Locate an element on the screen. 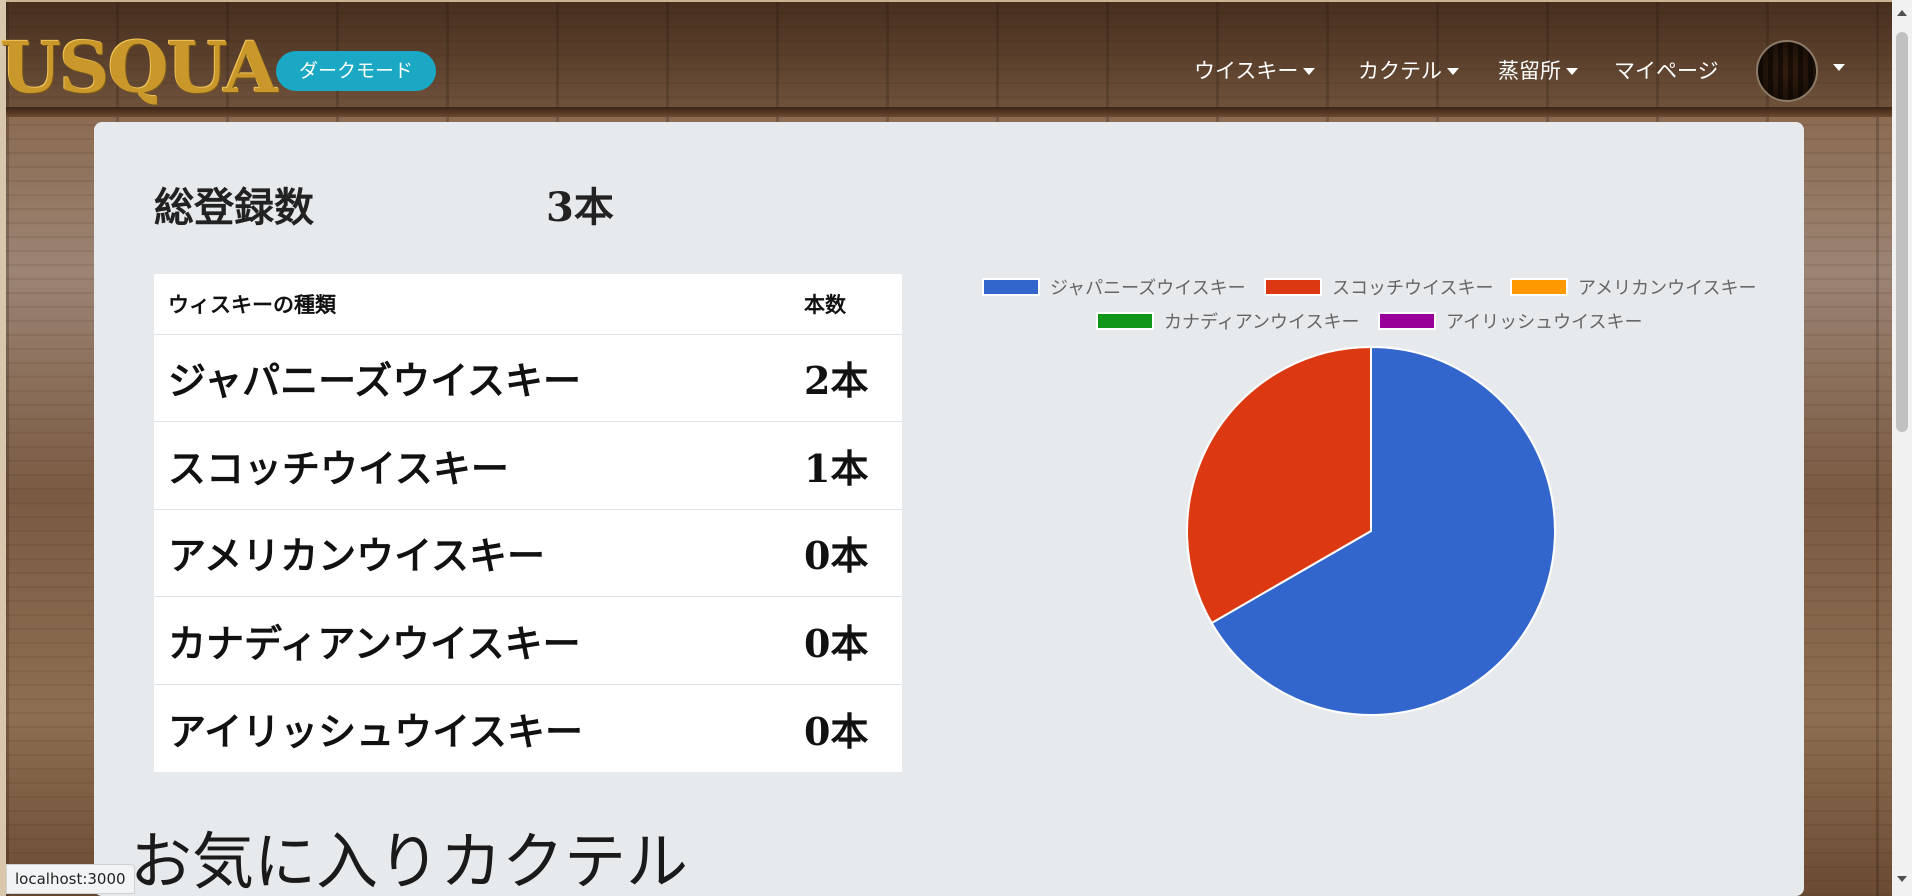 The height and width of the screenshot is (896, 1912). scrollbar-thumb is located at coordinates (1902, 232).